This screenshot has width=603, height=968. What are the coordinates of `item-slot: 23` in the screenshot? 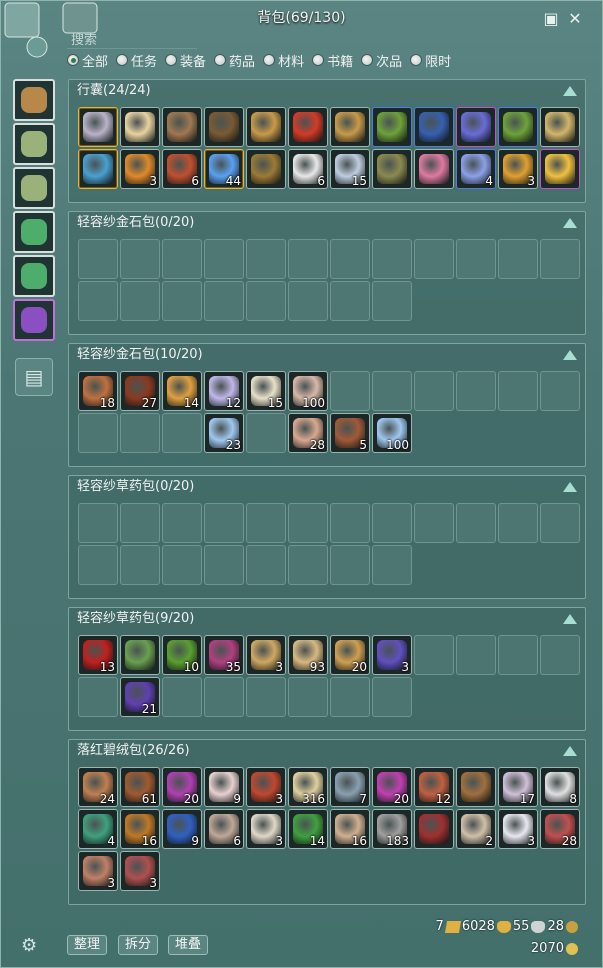 It's located at (224, 433).